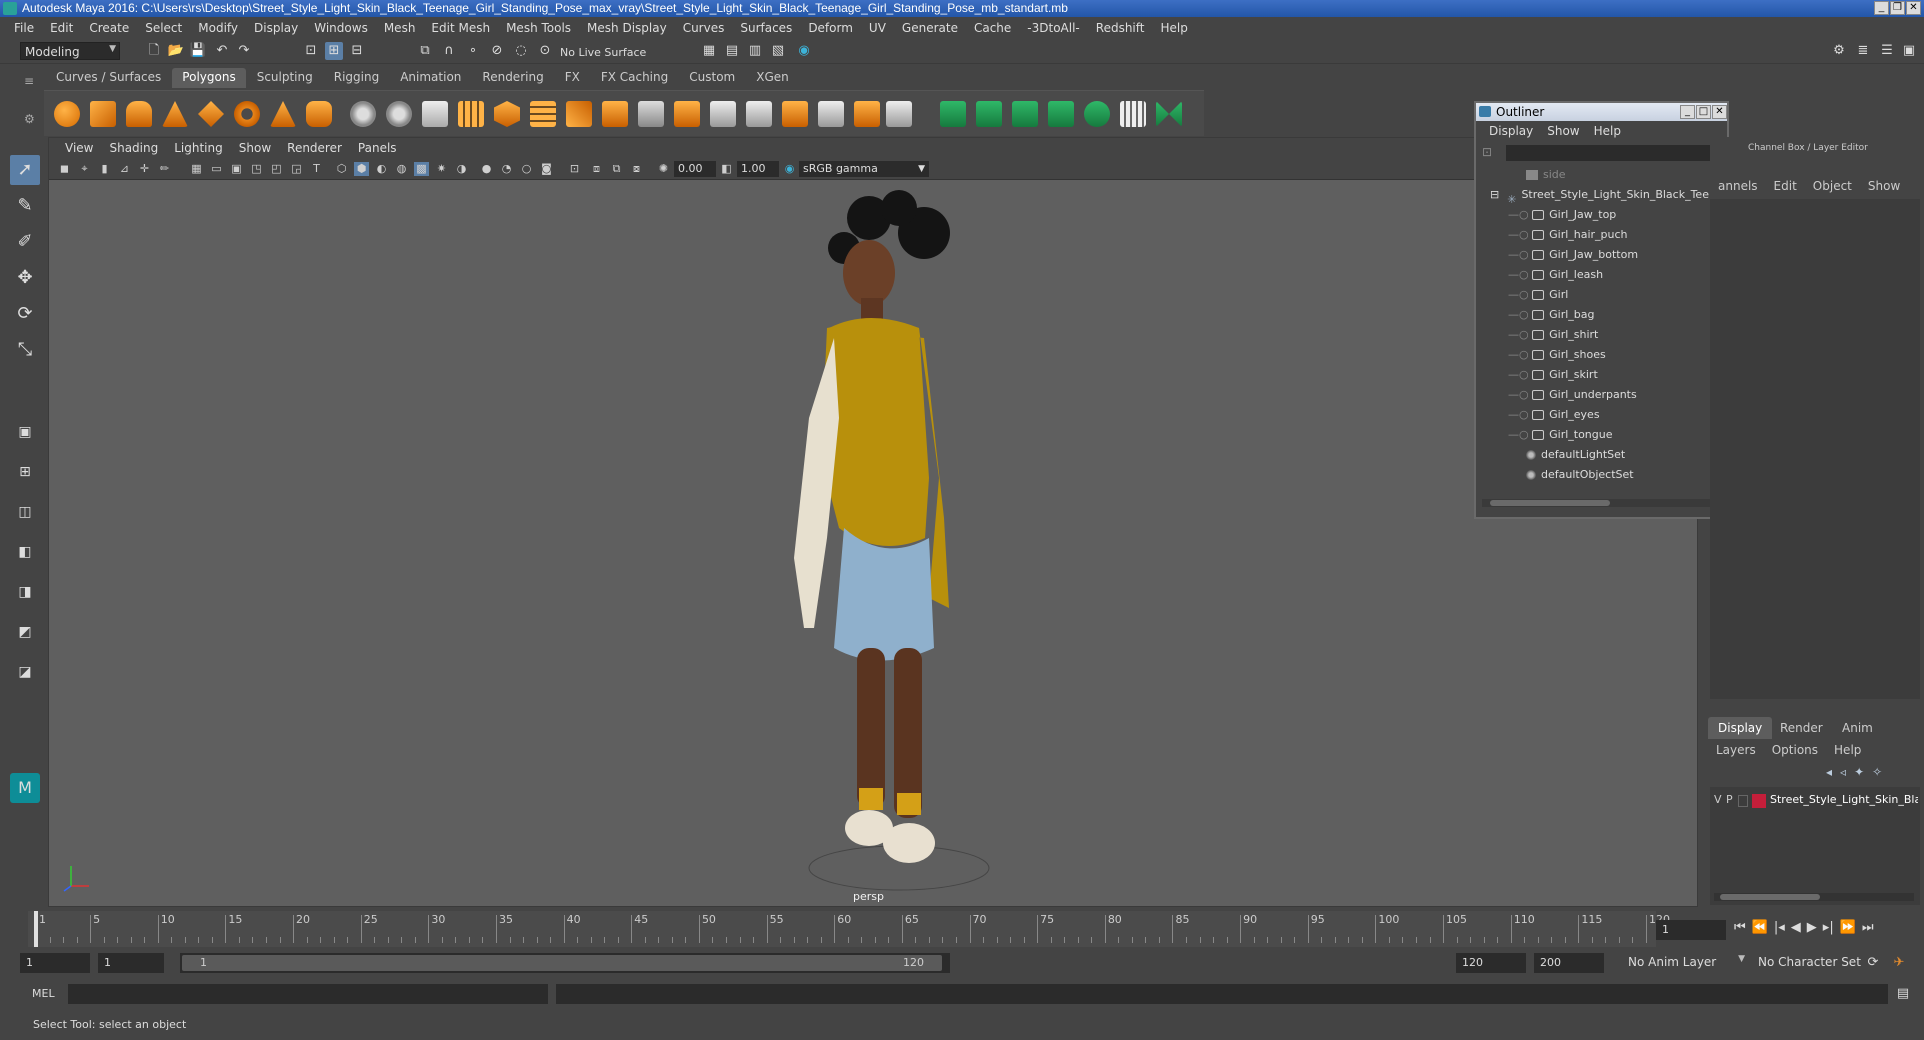  I want to click on live-surface-label: No Live Surface, so click(603, 52).